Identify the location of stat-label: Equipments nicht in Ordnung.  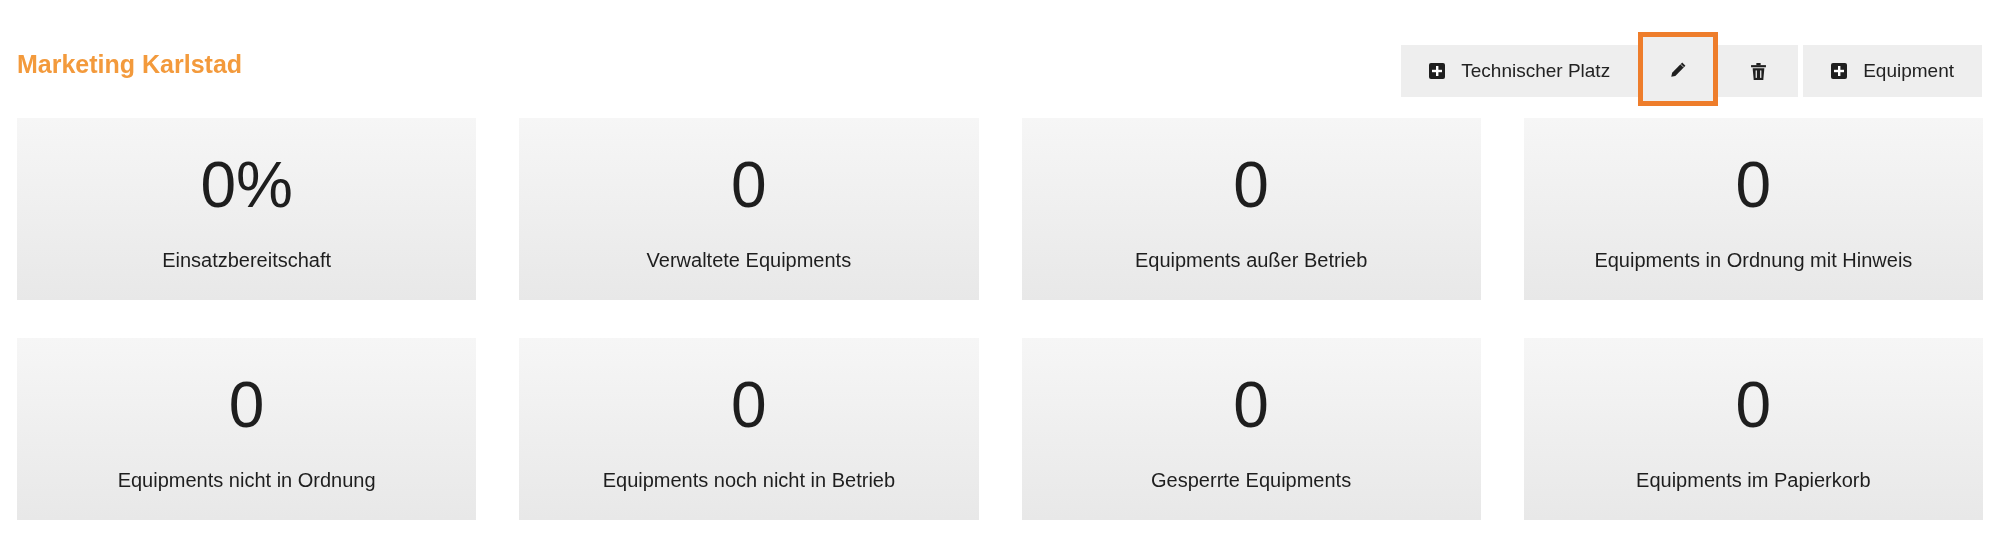
(246, 480).